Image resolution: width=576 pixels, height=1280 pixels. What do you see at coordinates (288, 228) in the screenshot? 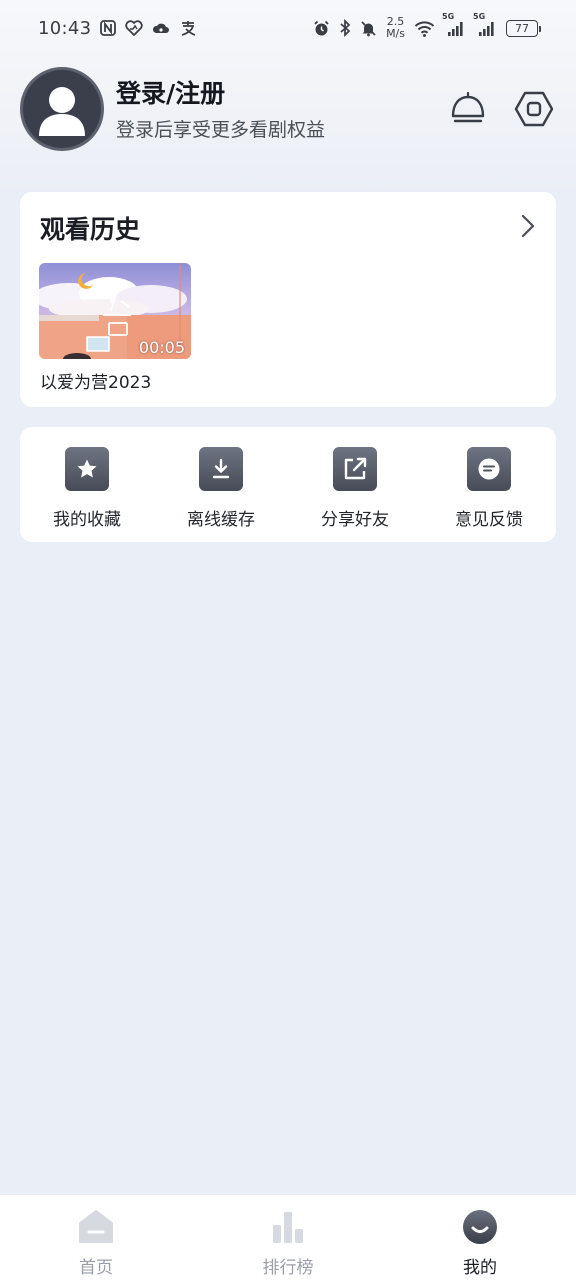
I see `watch-history-header: 观看历史` at bounding box center [288, 228].